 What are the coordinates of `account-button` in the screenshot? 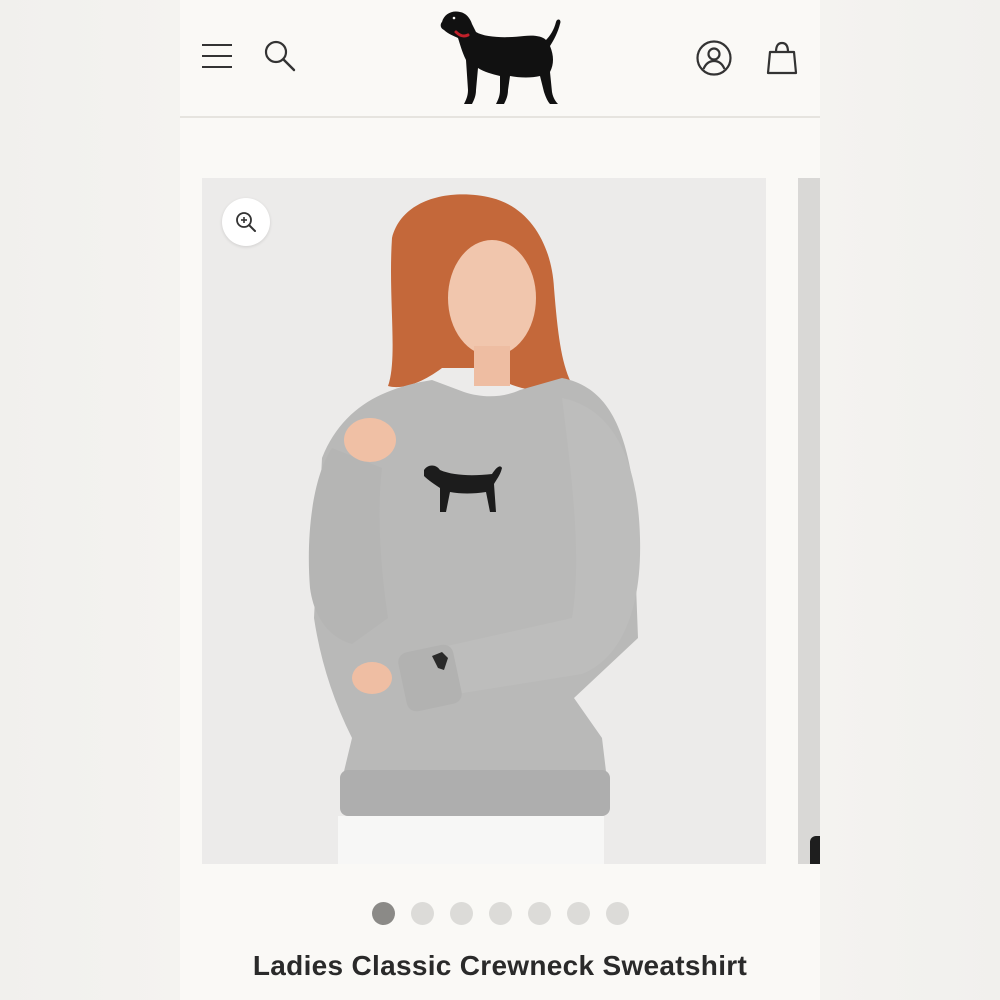 It's located at (714, 58).